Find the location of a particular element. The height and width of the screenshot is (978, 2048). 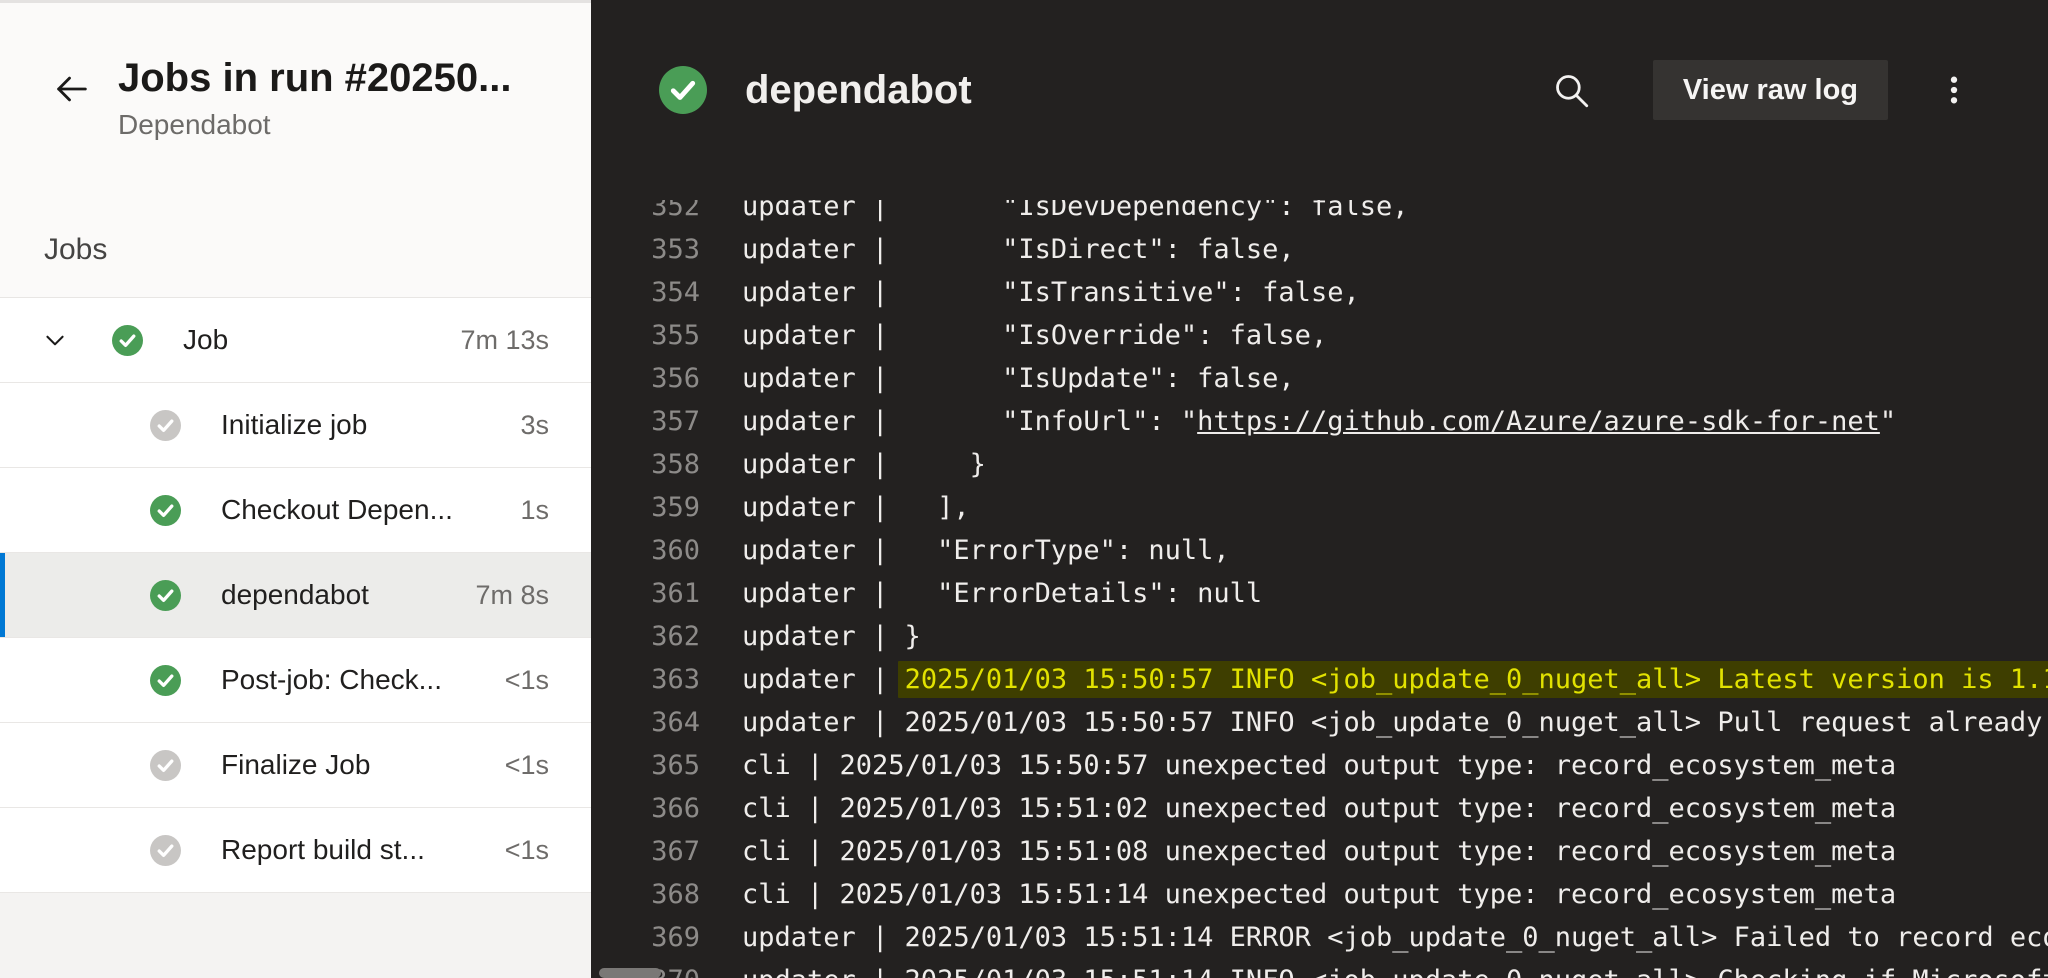

log-line: 361 updater | "ErrorDetails": null is located at coordinates (1319, 593).